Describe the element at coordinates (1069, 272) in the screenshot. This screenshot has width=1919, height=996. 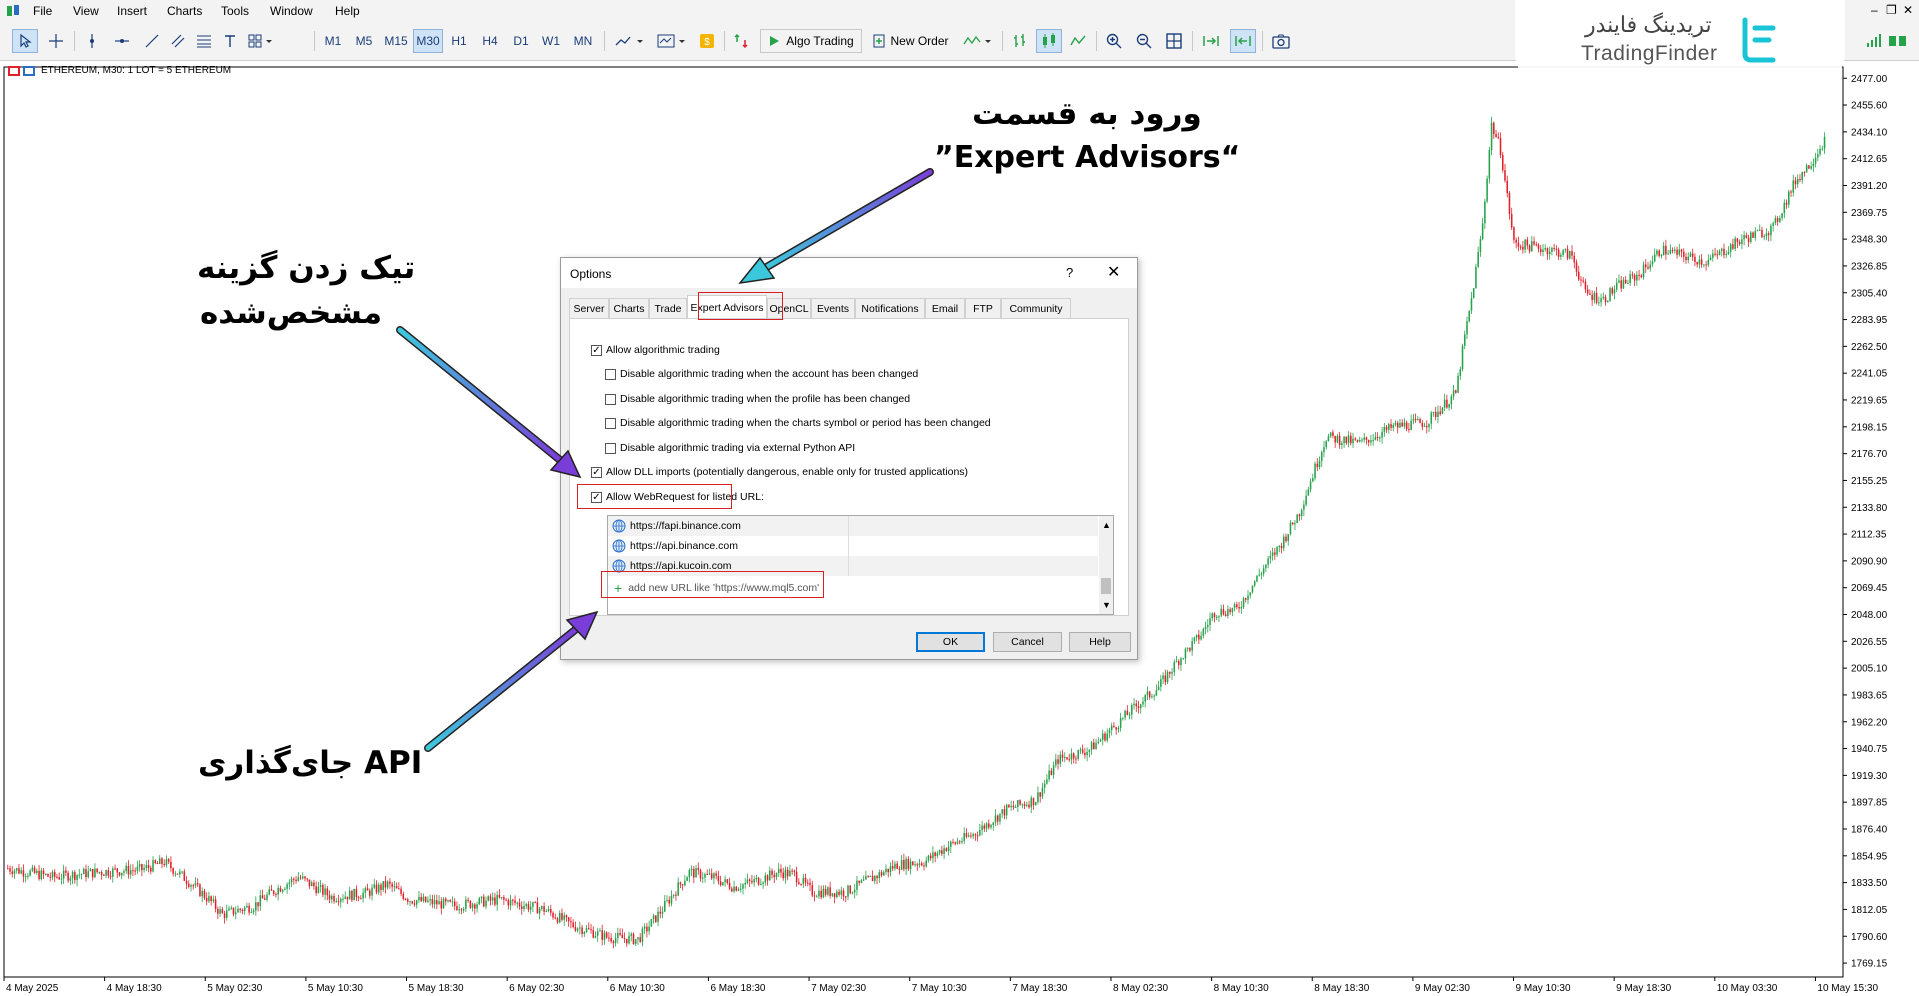
I see `dialog-help-icon: ?` at that location.